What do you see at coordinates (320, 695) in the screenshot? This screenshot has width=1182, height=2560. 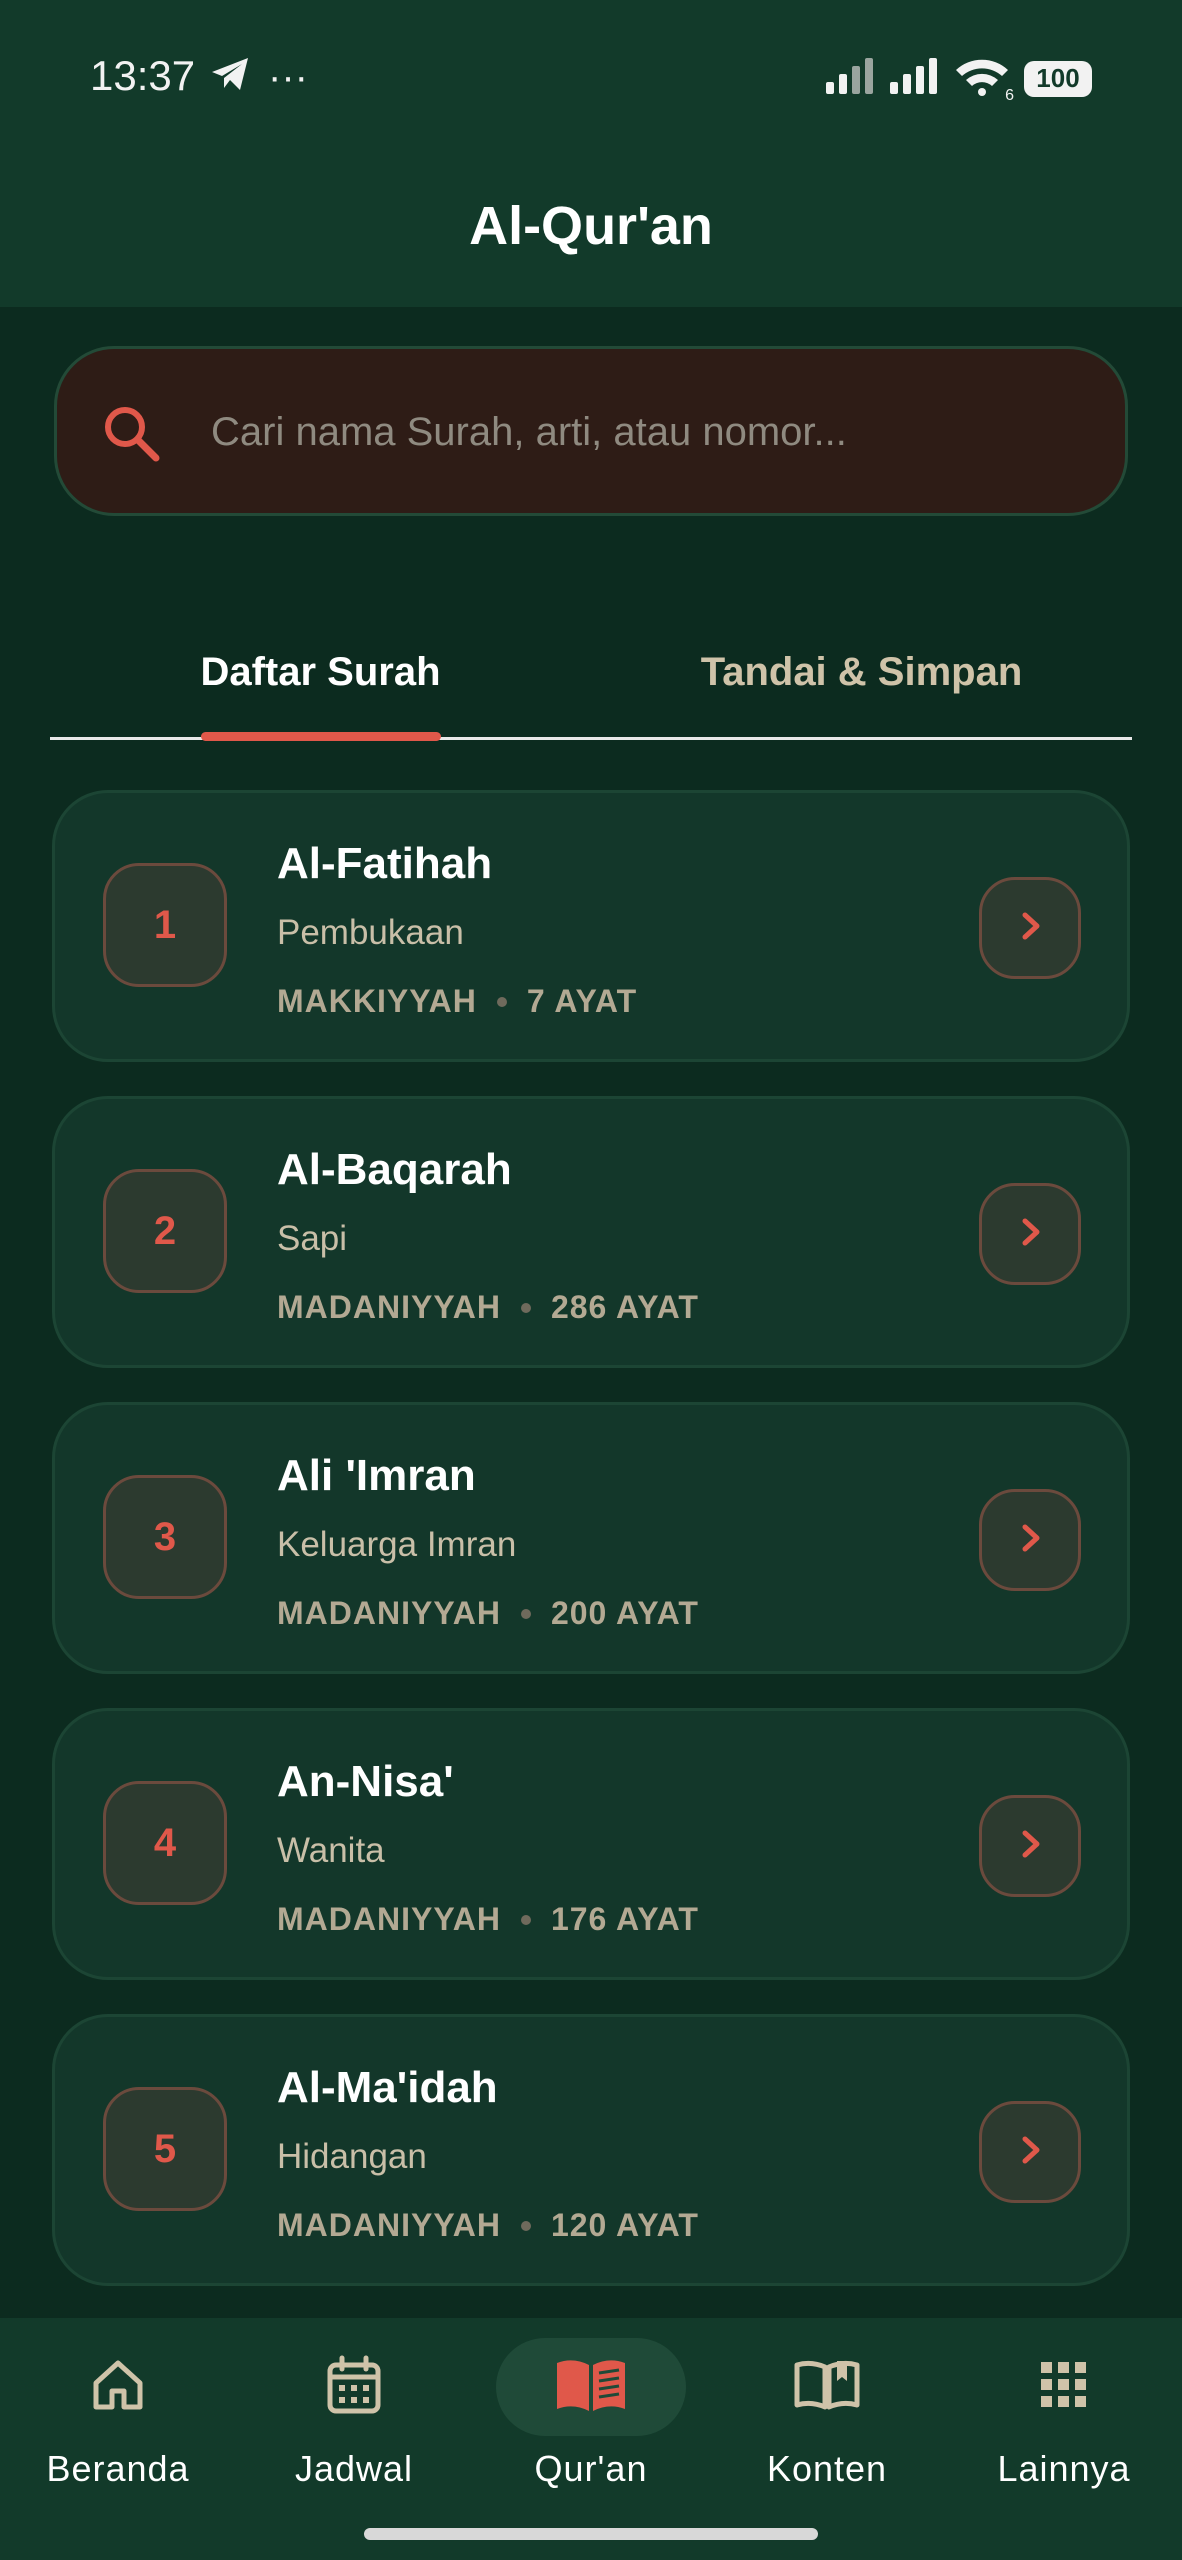 I see `tab-daftar-surah: Daftar Surah` at bounding box center [320, 695].